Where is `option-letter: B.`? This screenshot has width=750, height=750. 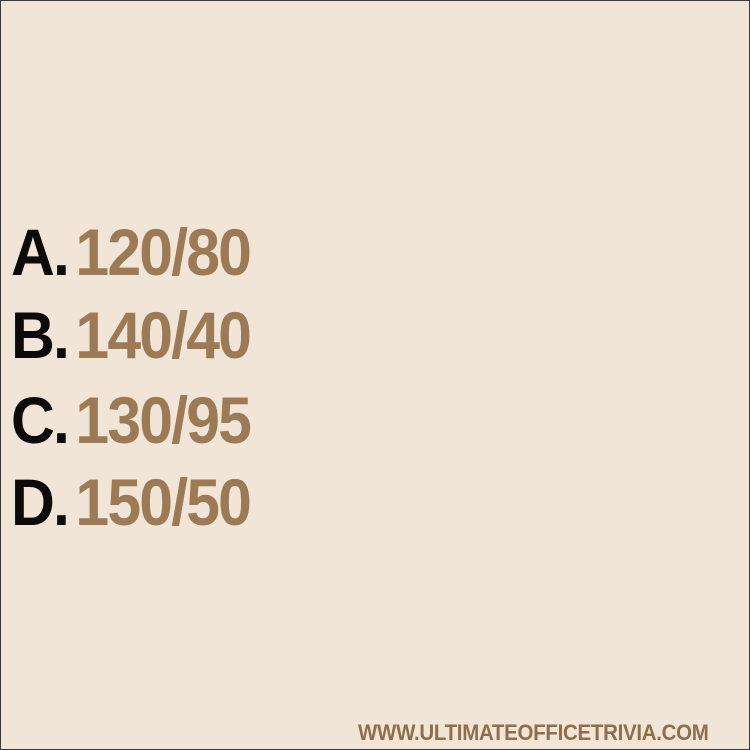
option-letter: B. is located at coordinates (40, 335).